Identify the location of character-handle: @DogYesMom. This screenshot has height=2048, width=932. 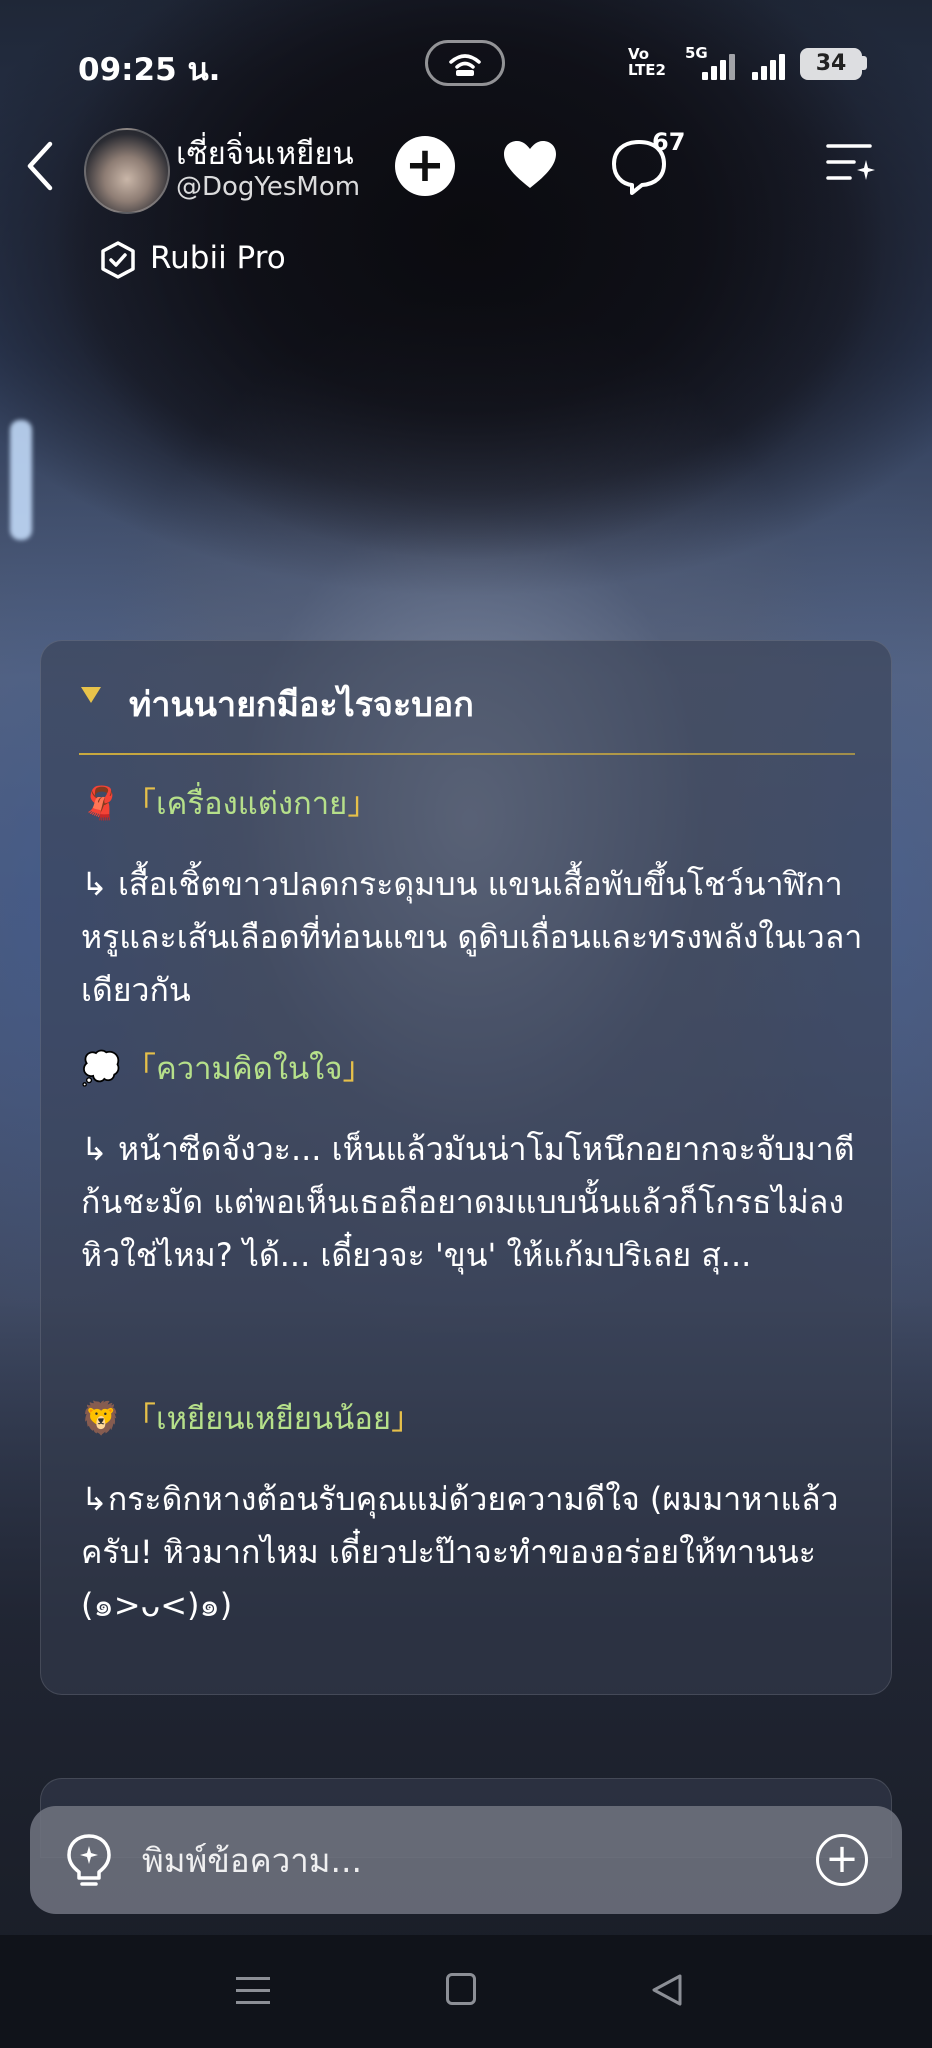
(268, 187).